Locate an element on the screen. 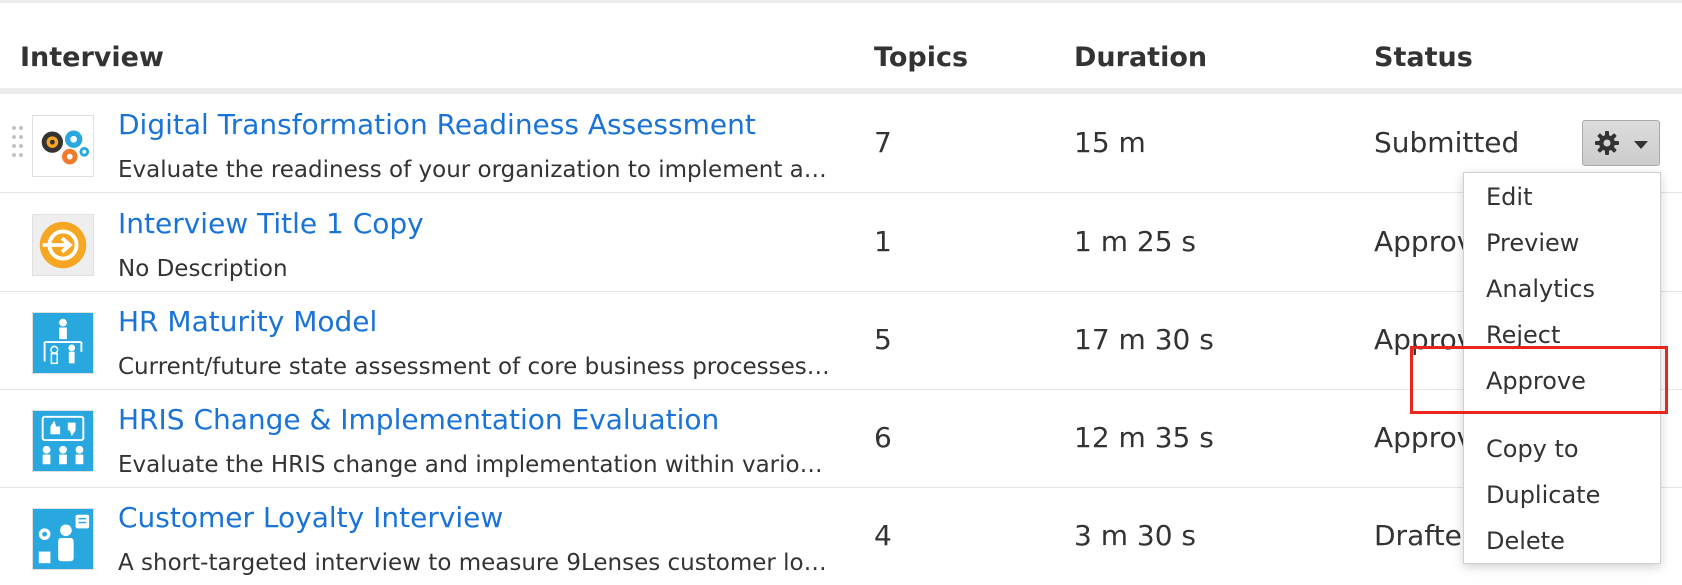 The image size is (1682, 585). interview-title-link: Interview Title 1 Copy is located at coordinates (271, 223).